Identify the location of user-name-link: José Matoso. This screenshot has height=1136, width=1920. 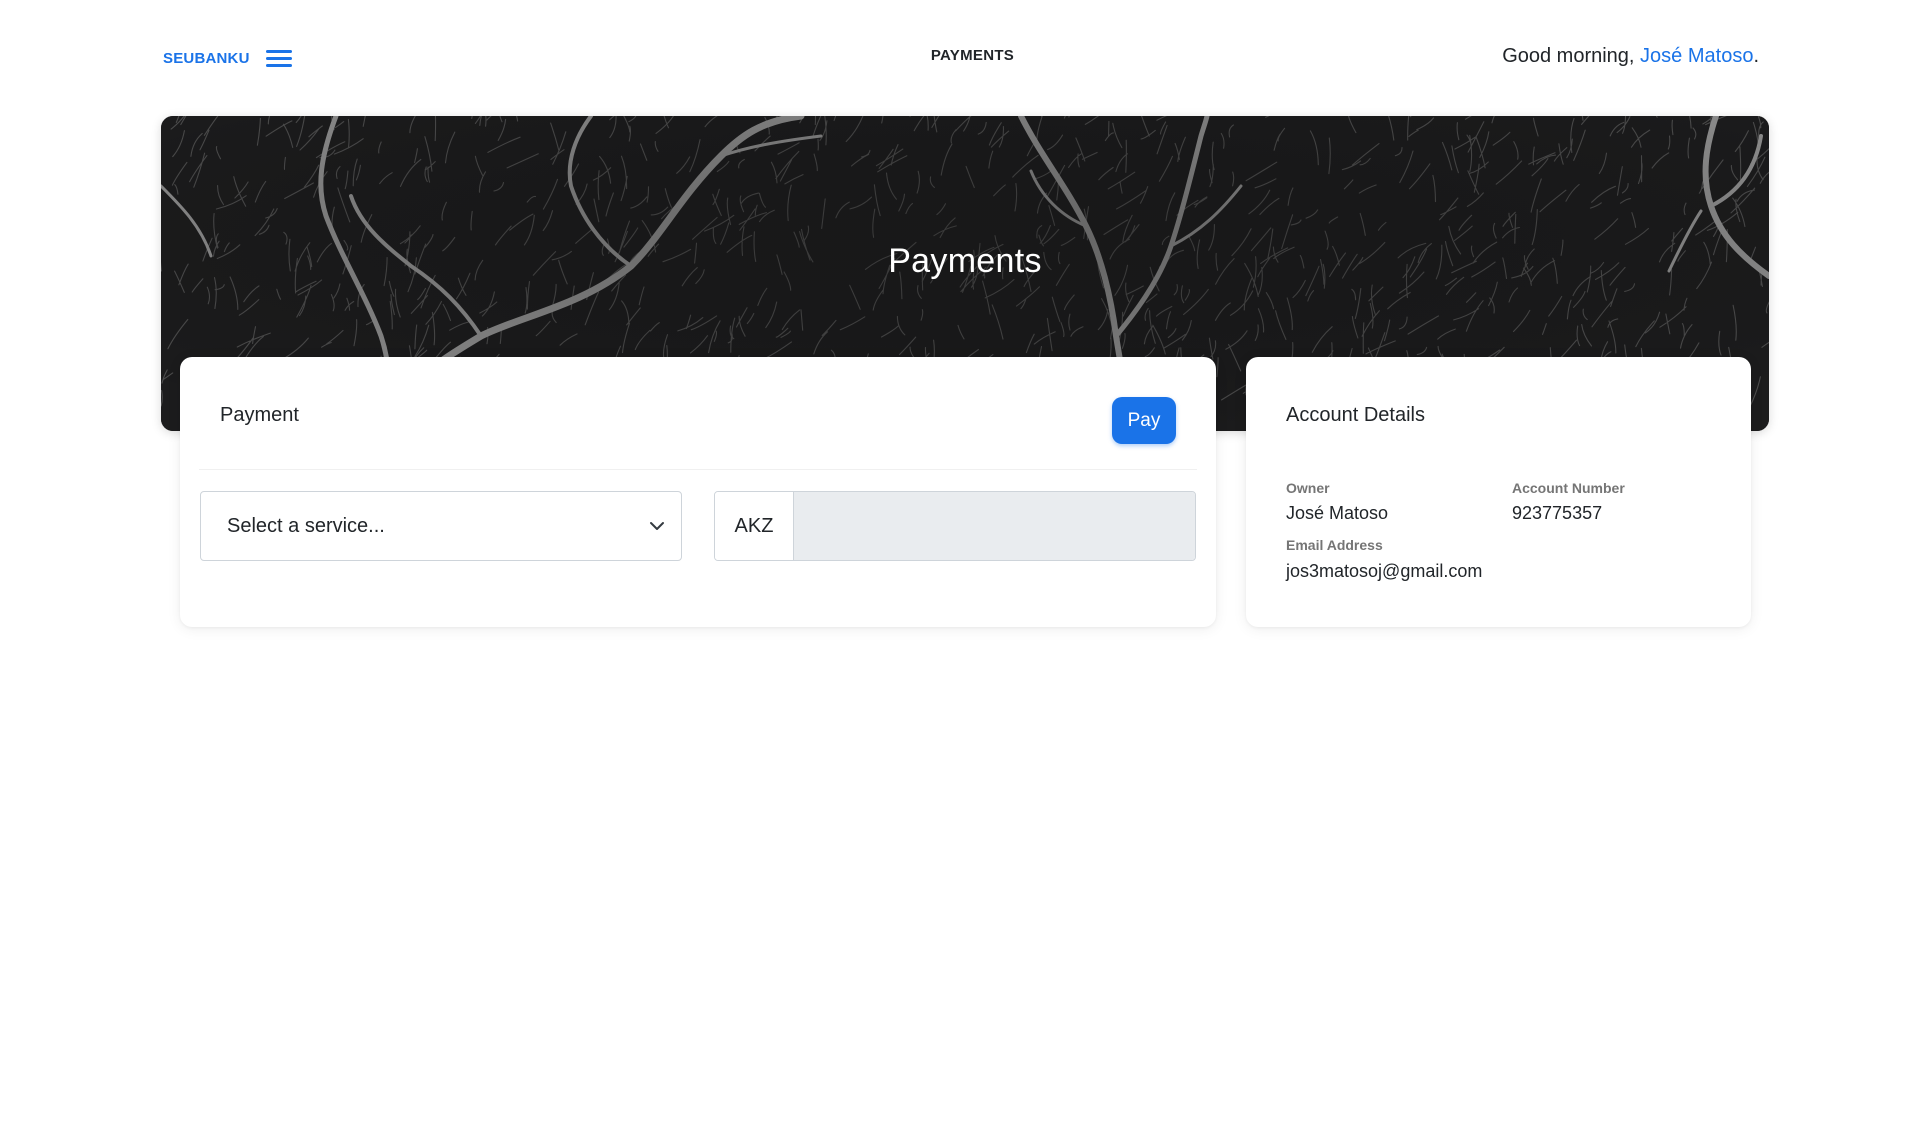
(1696, 56).